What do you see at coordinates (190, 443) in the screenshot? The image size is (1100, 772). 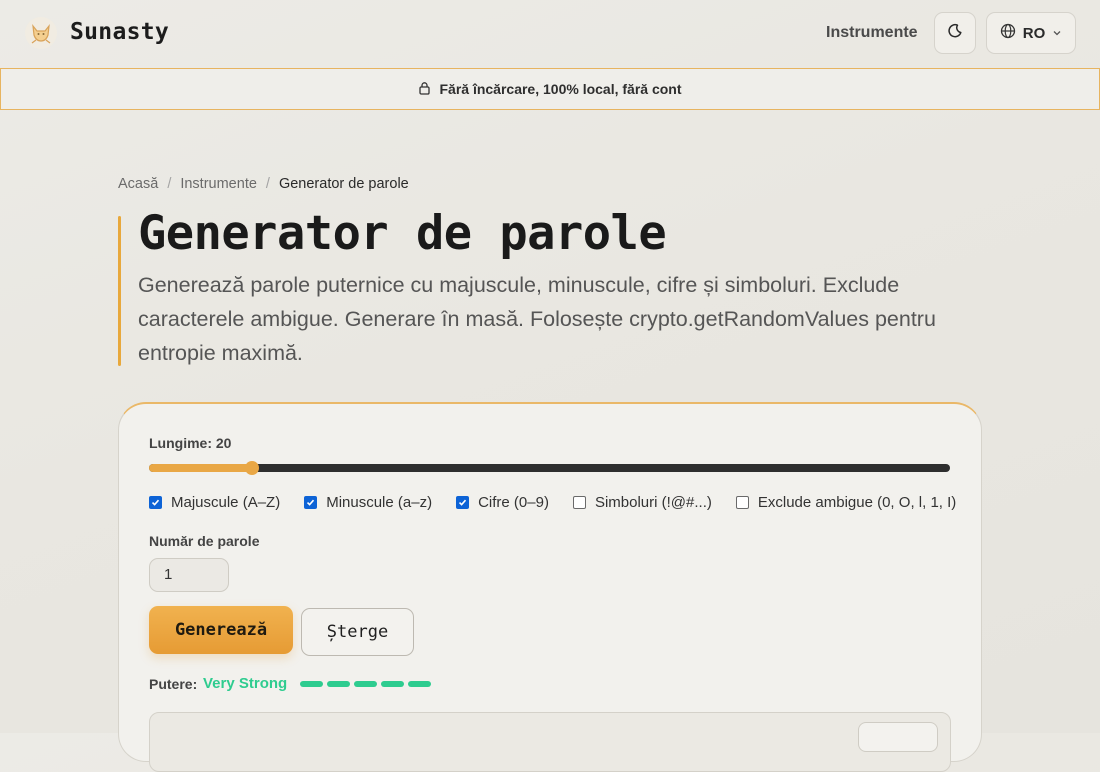 I see `length-label: Lungime: 20` at bounding box center [190, 443].